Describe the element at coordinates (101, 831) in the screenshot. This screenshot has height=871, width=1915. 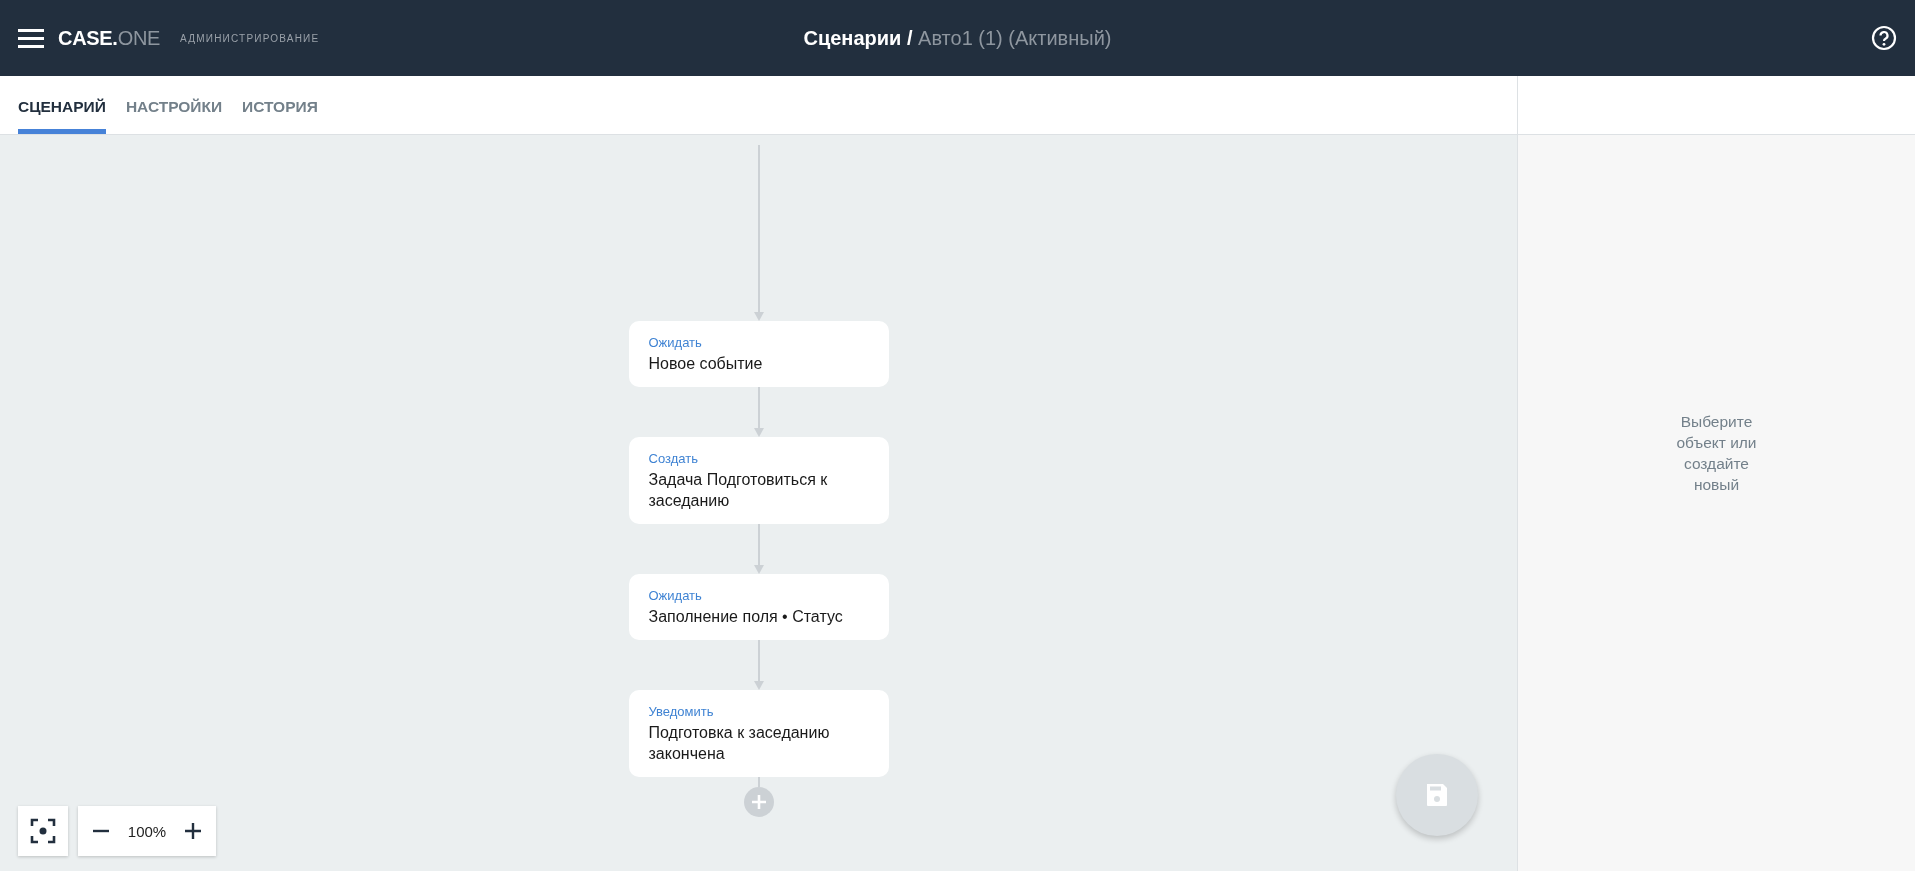
I see `minus-icon` at that location.